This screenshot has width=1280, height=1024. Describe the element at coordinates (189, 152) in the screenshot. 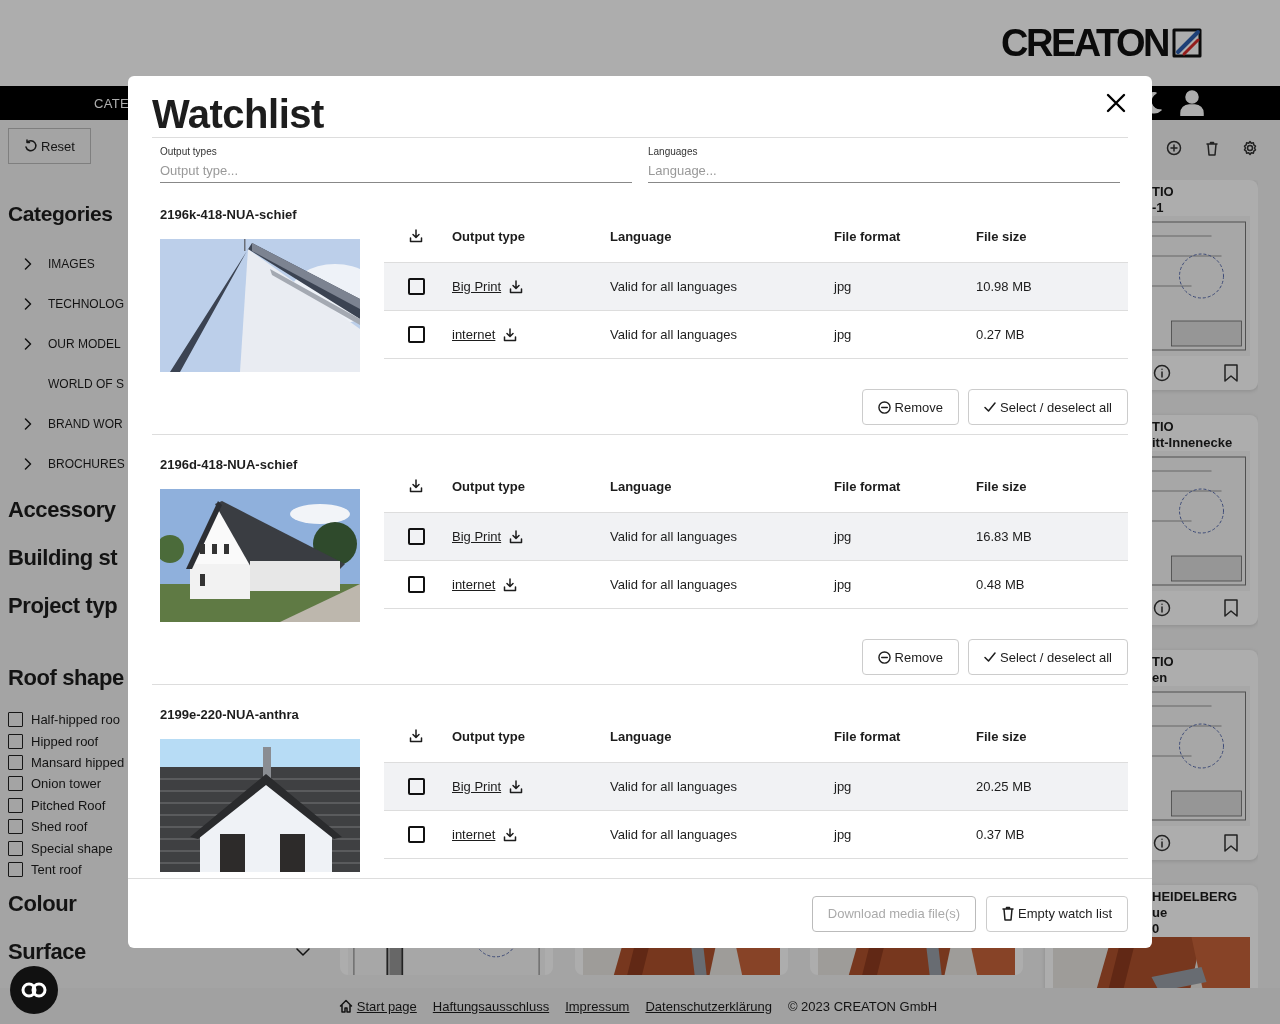

I see `field-label: Output types` at that location.